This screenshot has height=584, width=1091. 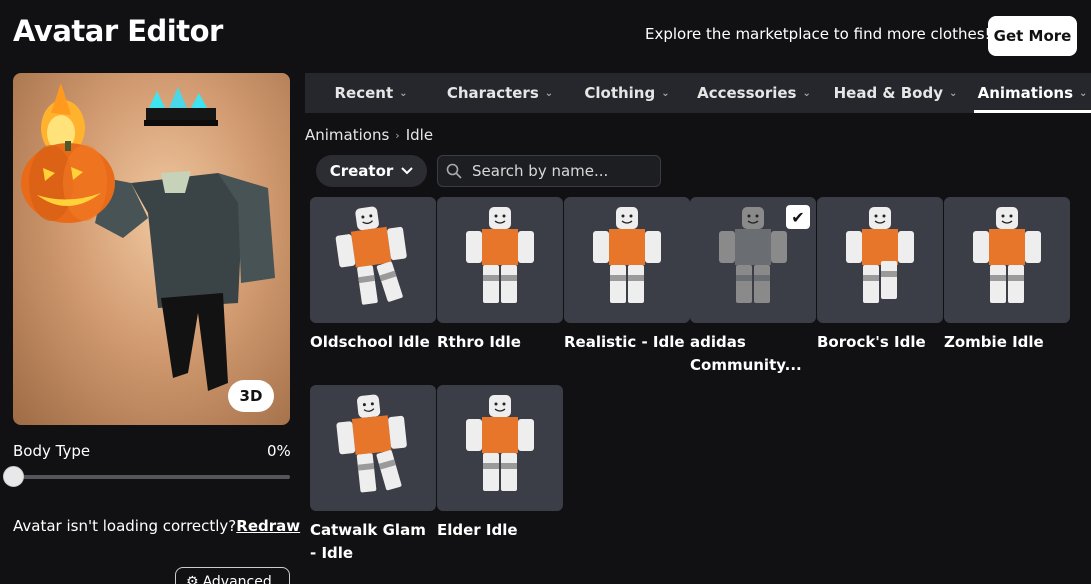 What do you see at coordinates (624, 342) in the screenshot?
I see `item-name: Realistic - Idle` at bounding box center [624, 342].